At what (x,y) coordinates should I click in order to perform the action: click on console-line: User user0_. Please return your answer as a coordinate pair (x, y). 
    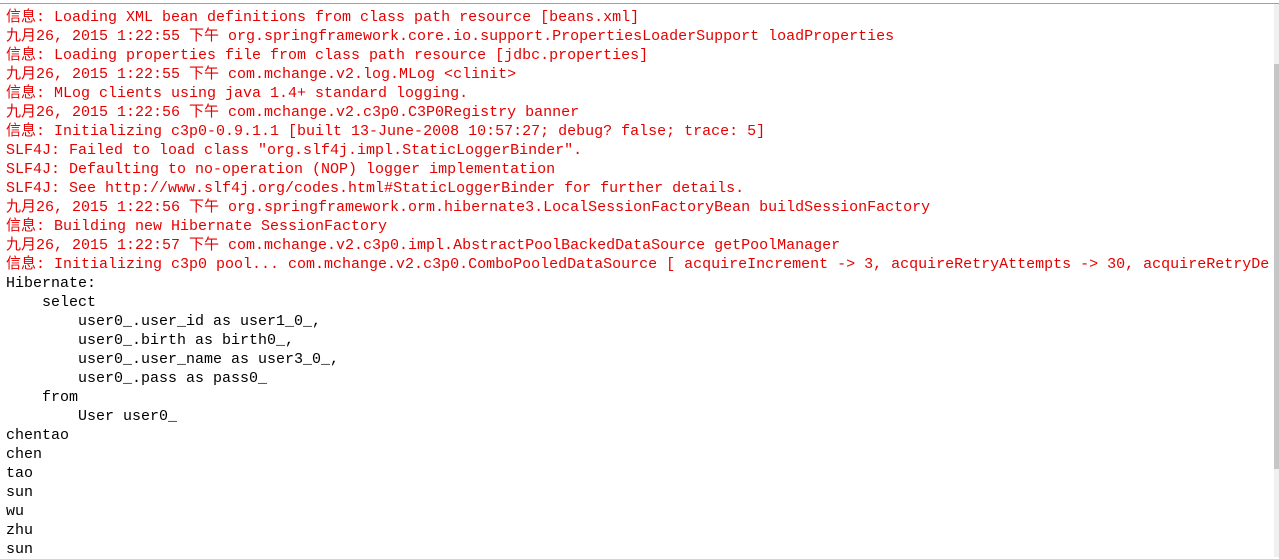
    Looking at the image, I should click on (92, 416).